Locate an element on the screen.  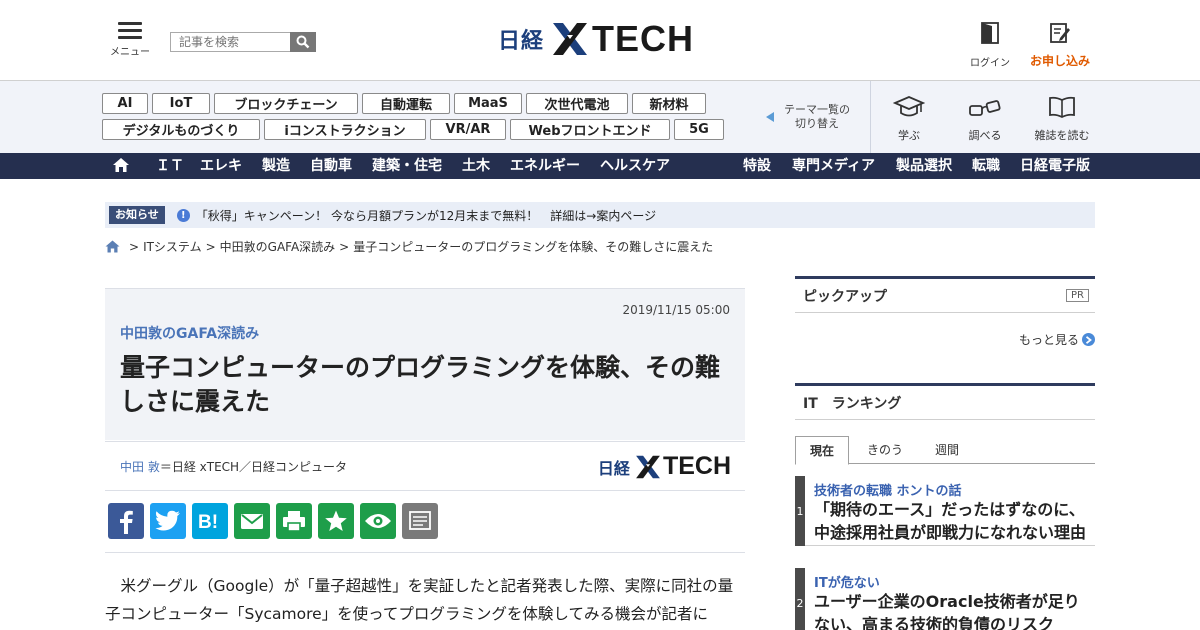
learn-label: 学ぶ is located at coordinates (909, 135).